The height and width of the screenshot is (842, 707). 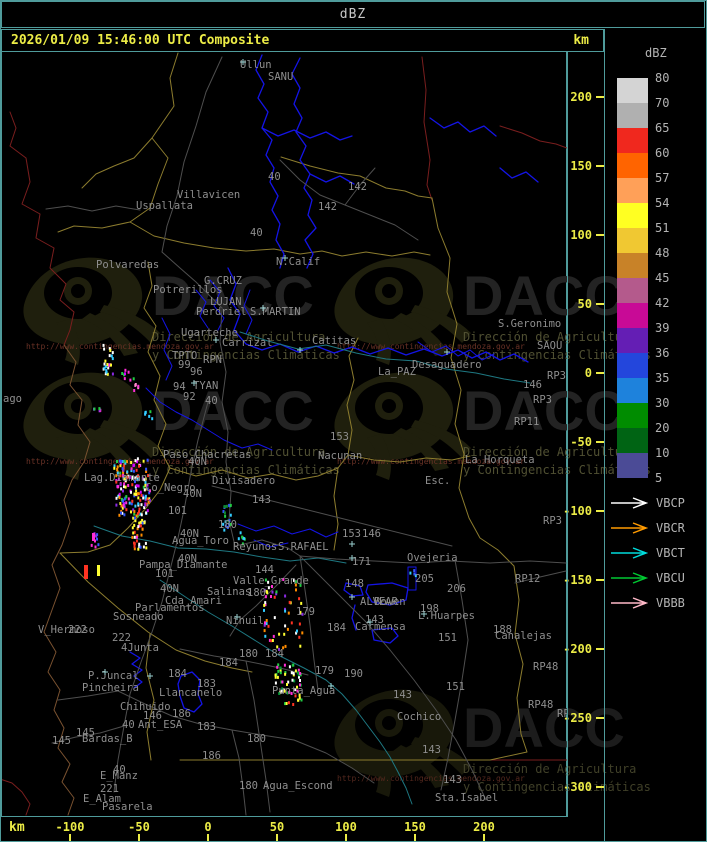 What do you see at coordinates (670, 528) in the screenshot?
I see `vector-label: VBCR` at bounding box center [670, 528].